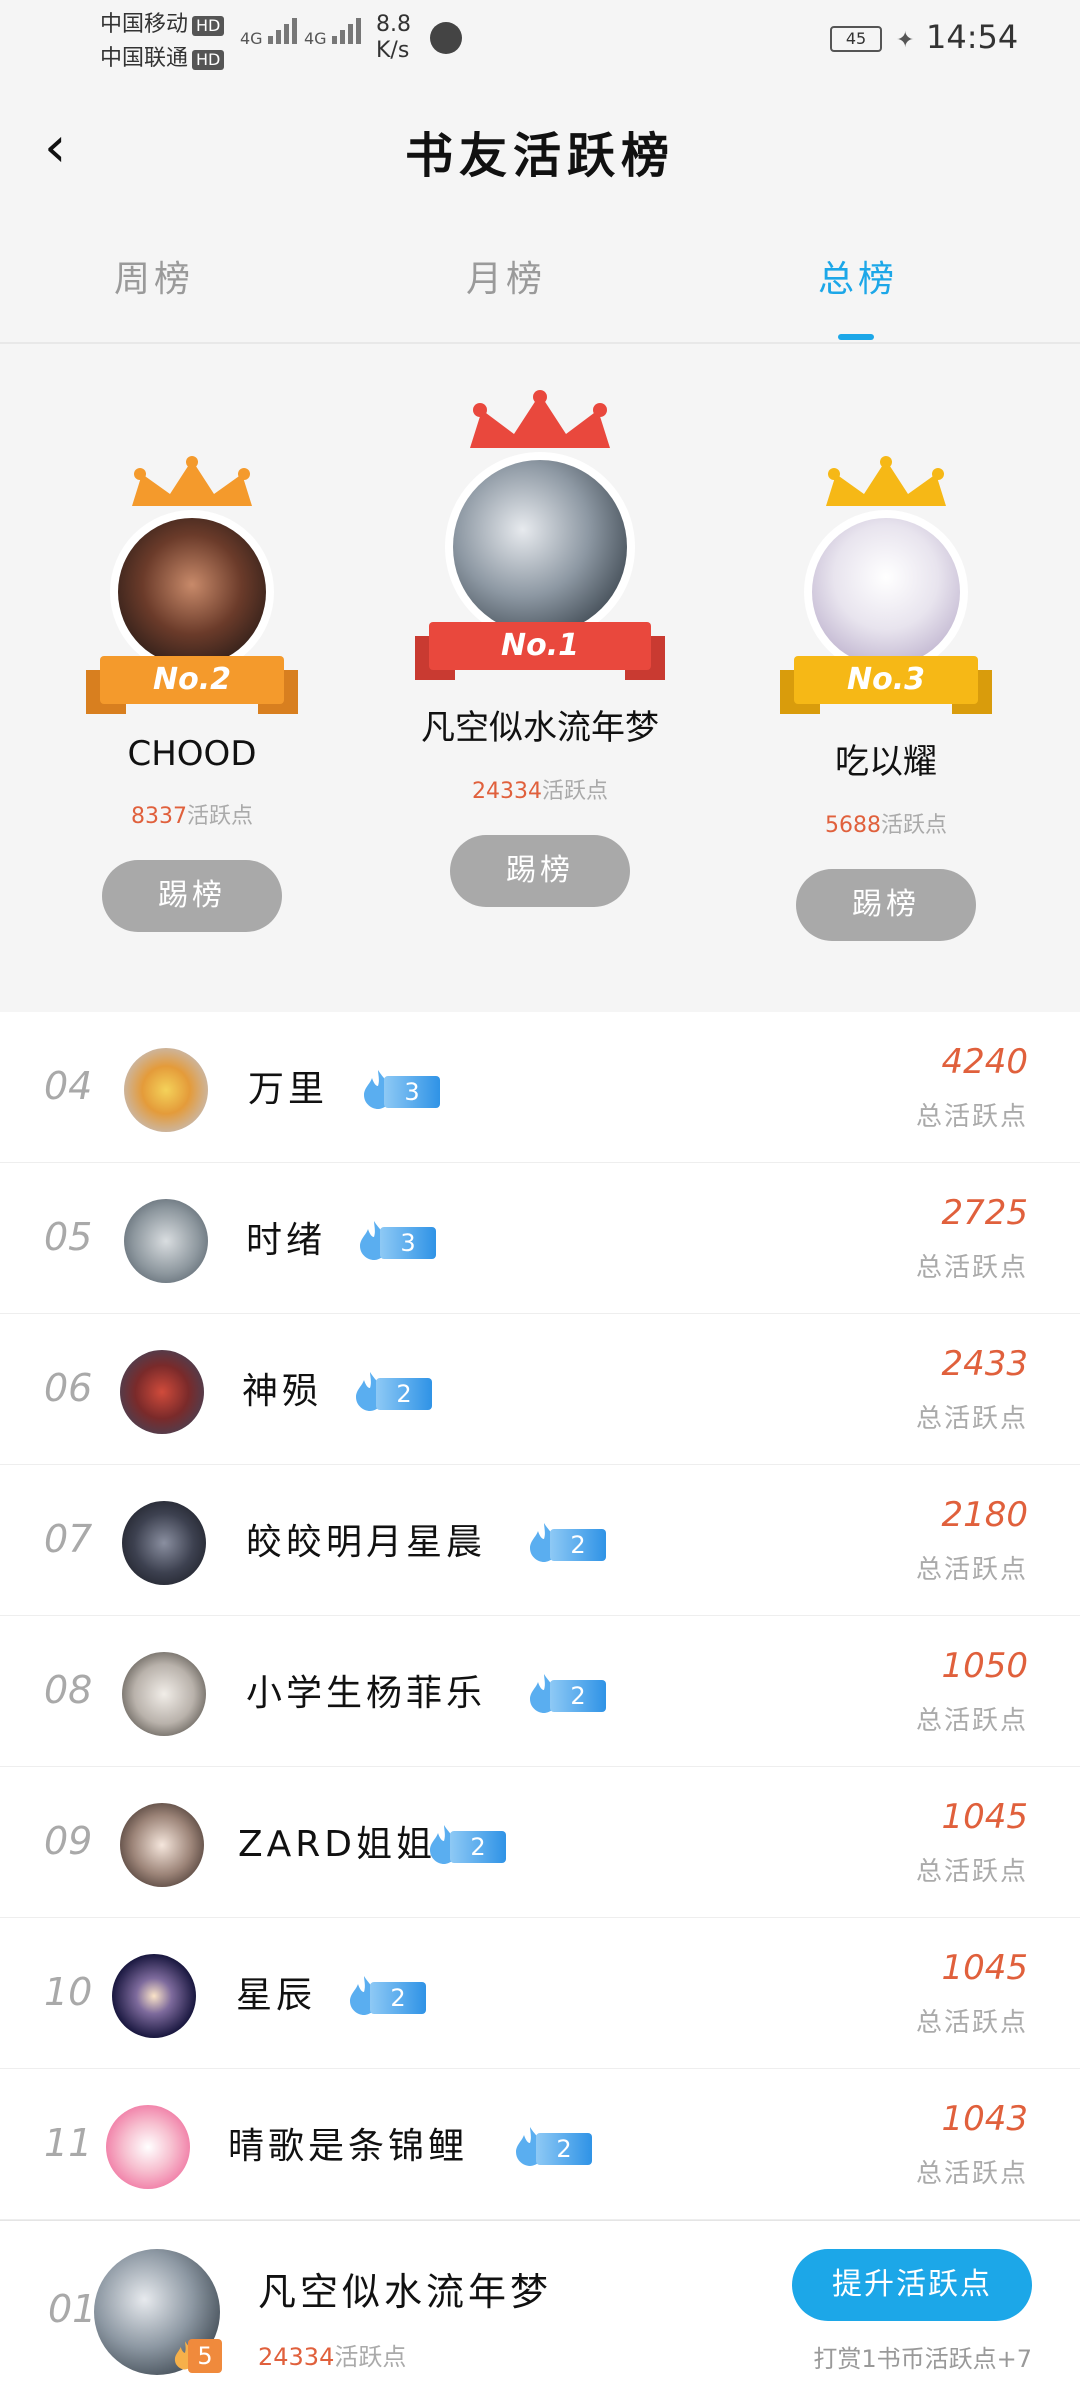  I want to click on user-name: 神殒, so click(282, 1391).